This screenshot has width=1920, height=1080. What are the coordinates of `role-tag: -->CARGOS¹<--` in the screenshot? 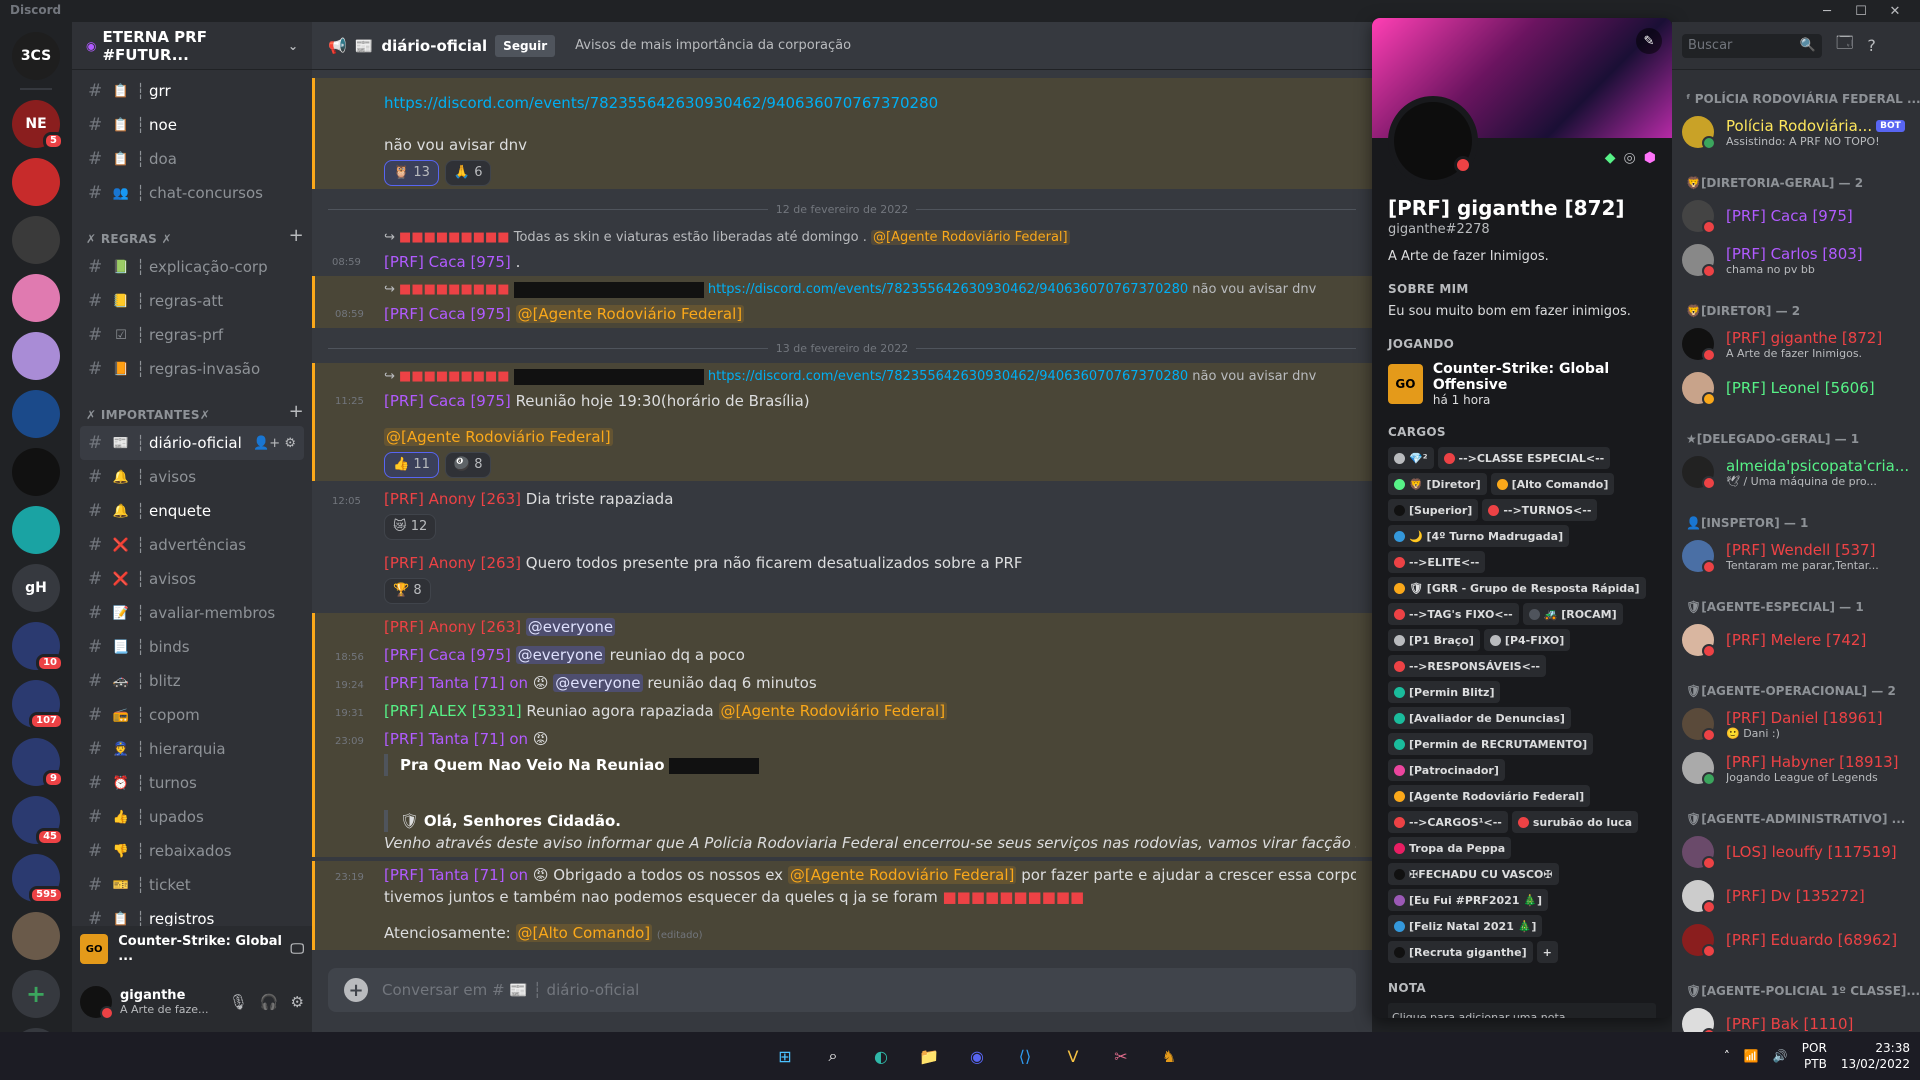 It's located at (1448, 822).